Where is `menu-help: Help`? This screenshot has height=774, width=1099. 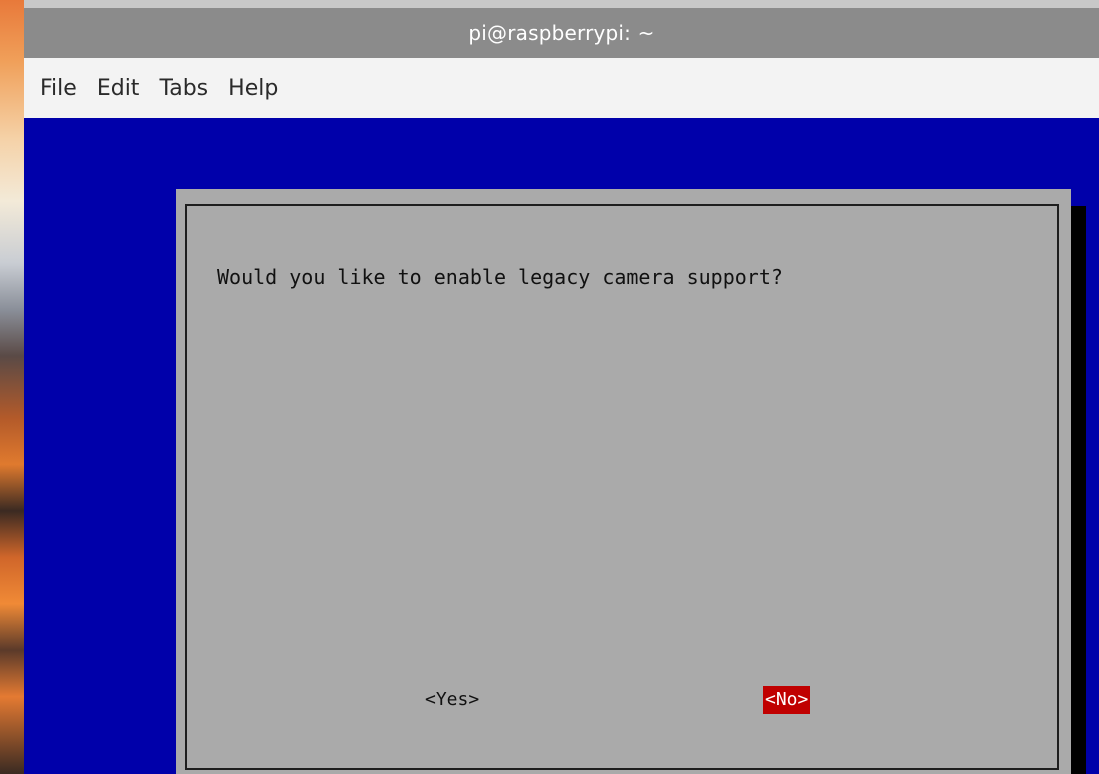
menu-help: Help is located at coordinates (253, 88).